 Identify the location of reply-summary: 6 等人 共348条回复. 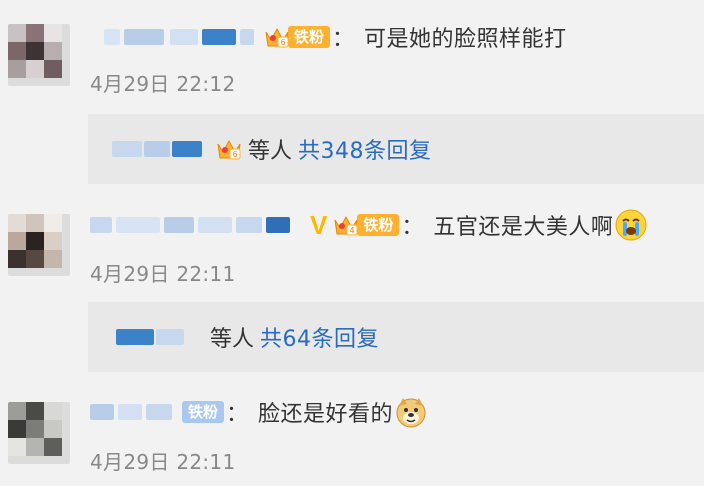
(396, 149).